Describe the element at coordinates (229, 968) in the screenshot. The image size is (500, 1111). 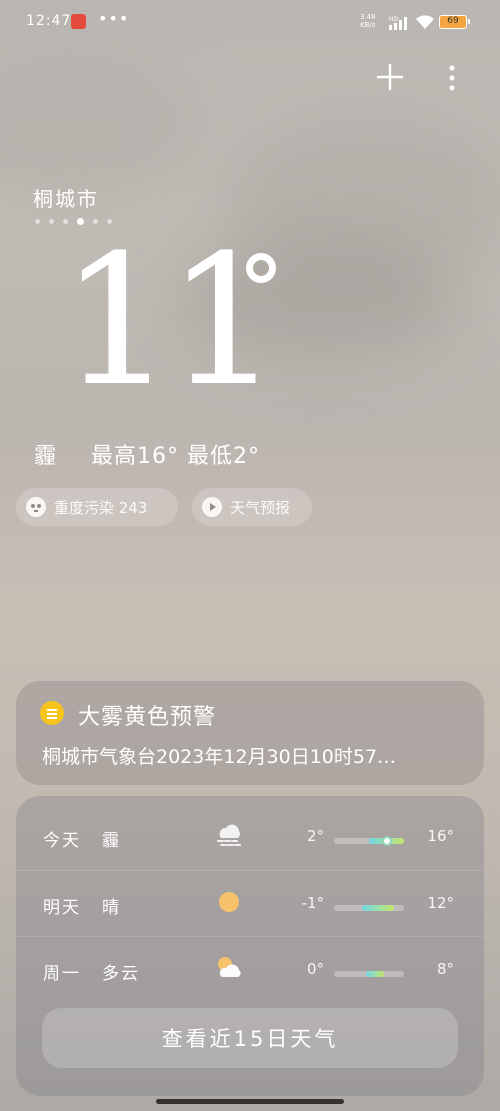
I see `partly-cloudy-icon` at that location.